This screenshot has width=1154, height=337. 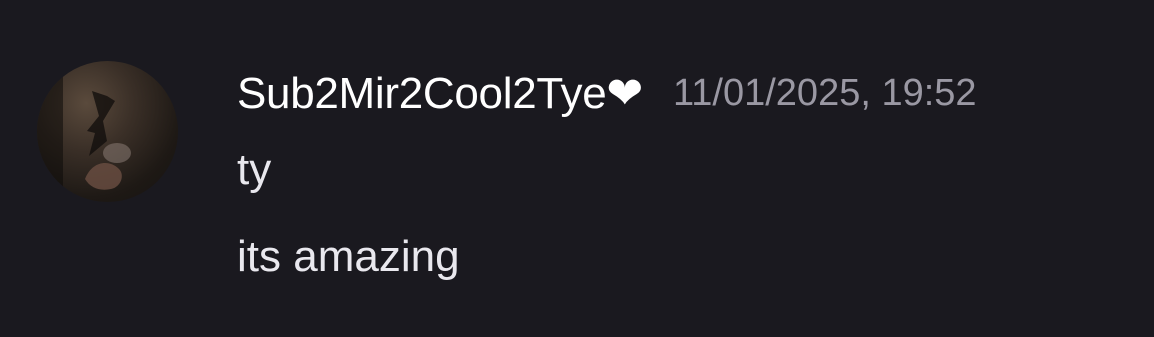 I want to click on username: Sub2Mir2Cool2Tye❤︎, so click(x=440, y=93).